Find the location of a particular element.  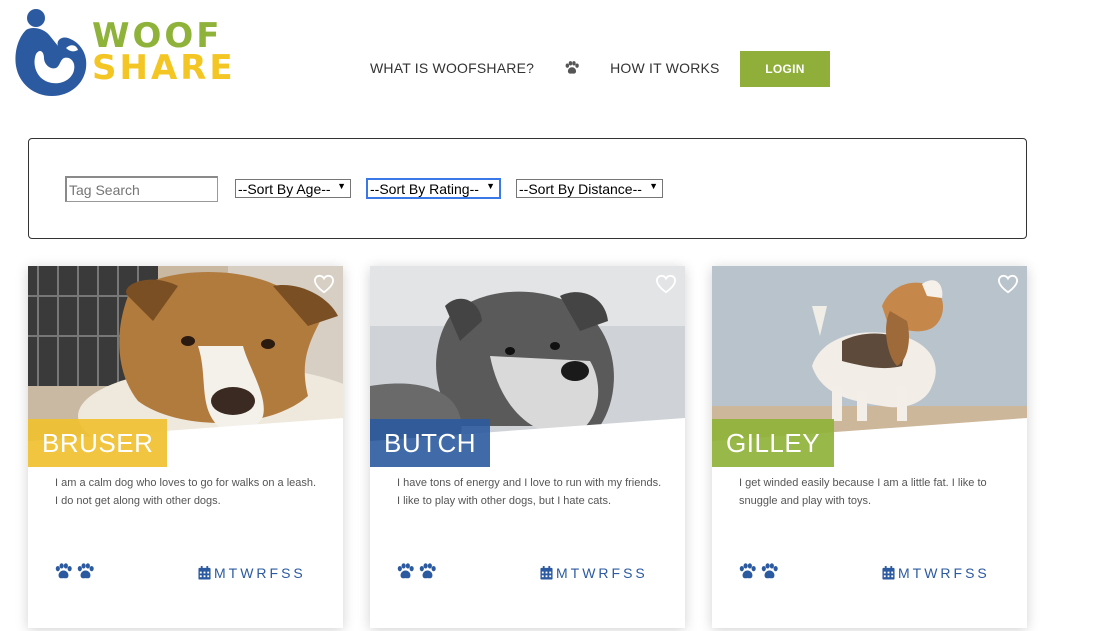

logo-dog-icon is located at coordinates (51, 52).